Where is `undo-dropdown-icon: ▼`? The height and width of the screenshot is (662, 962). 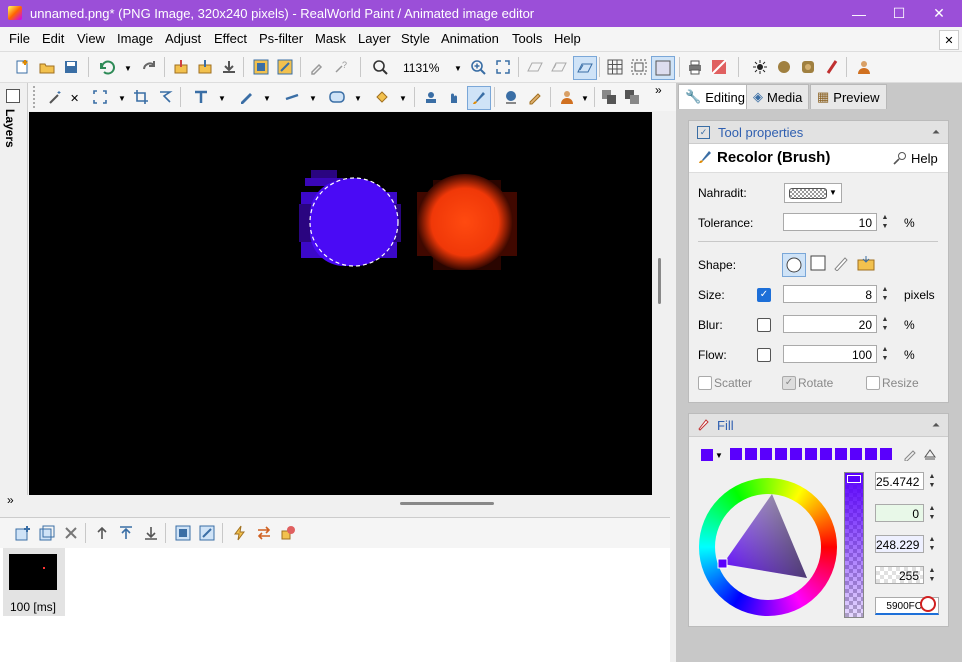
undo-dropdown-icon: ▼ is located at coordinates (128, 68).